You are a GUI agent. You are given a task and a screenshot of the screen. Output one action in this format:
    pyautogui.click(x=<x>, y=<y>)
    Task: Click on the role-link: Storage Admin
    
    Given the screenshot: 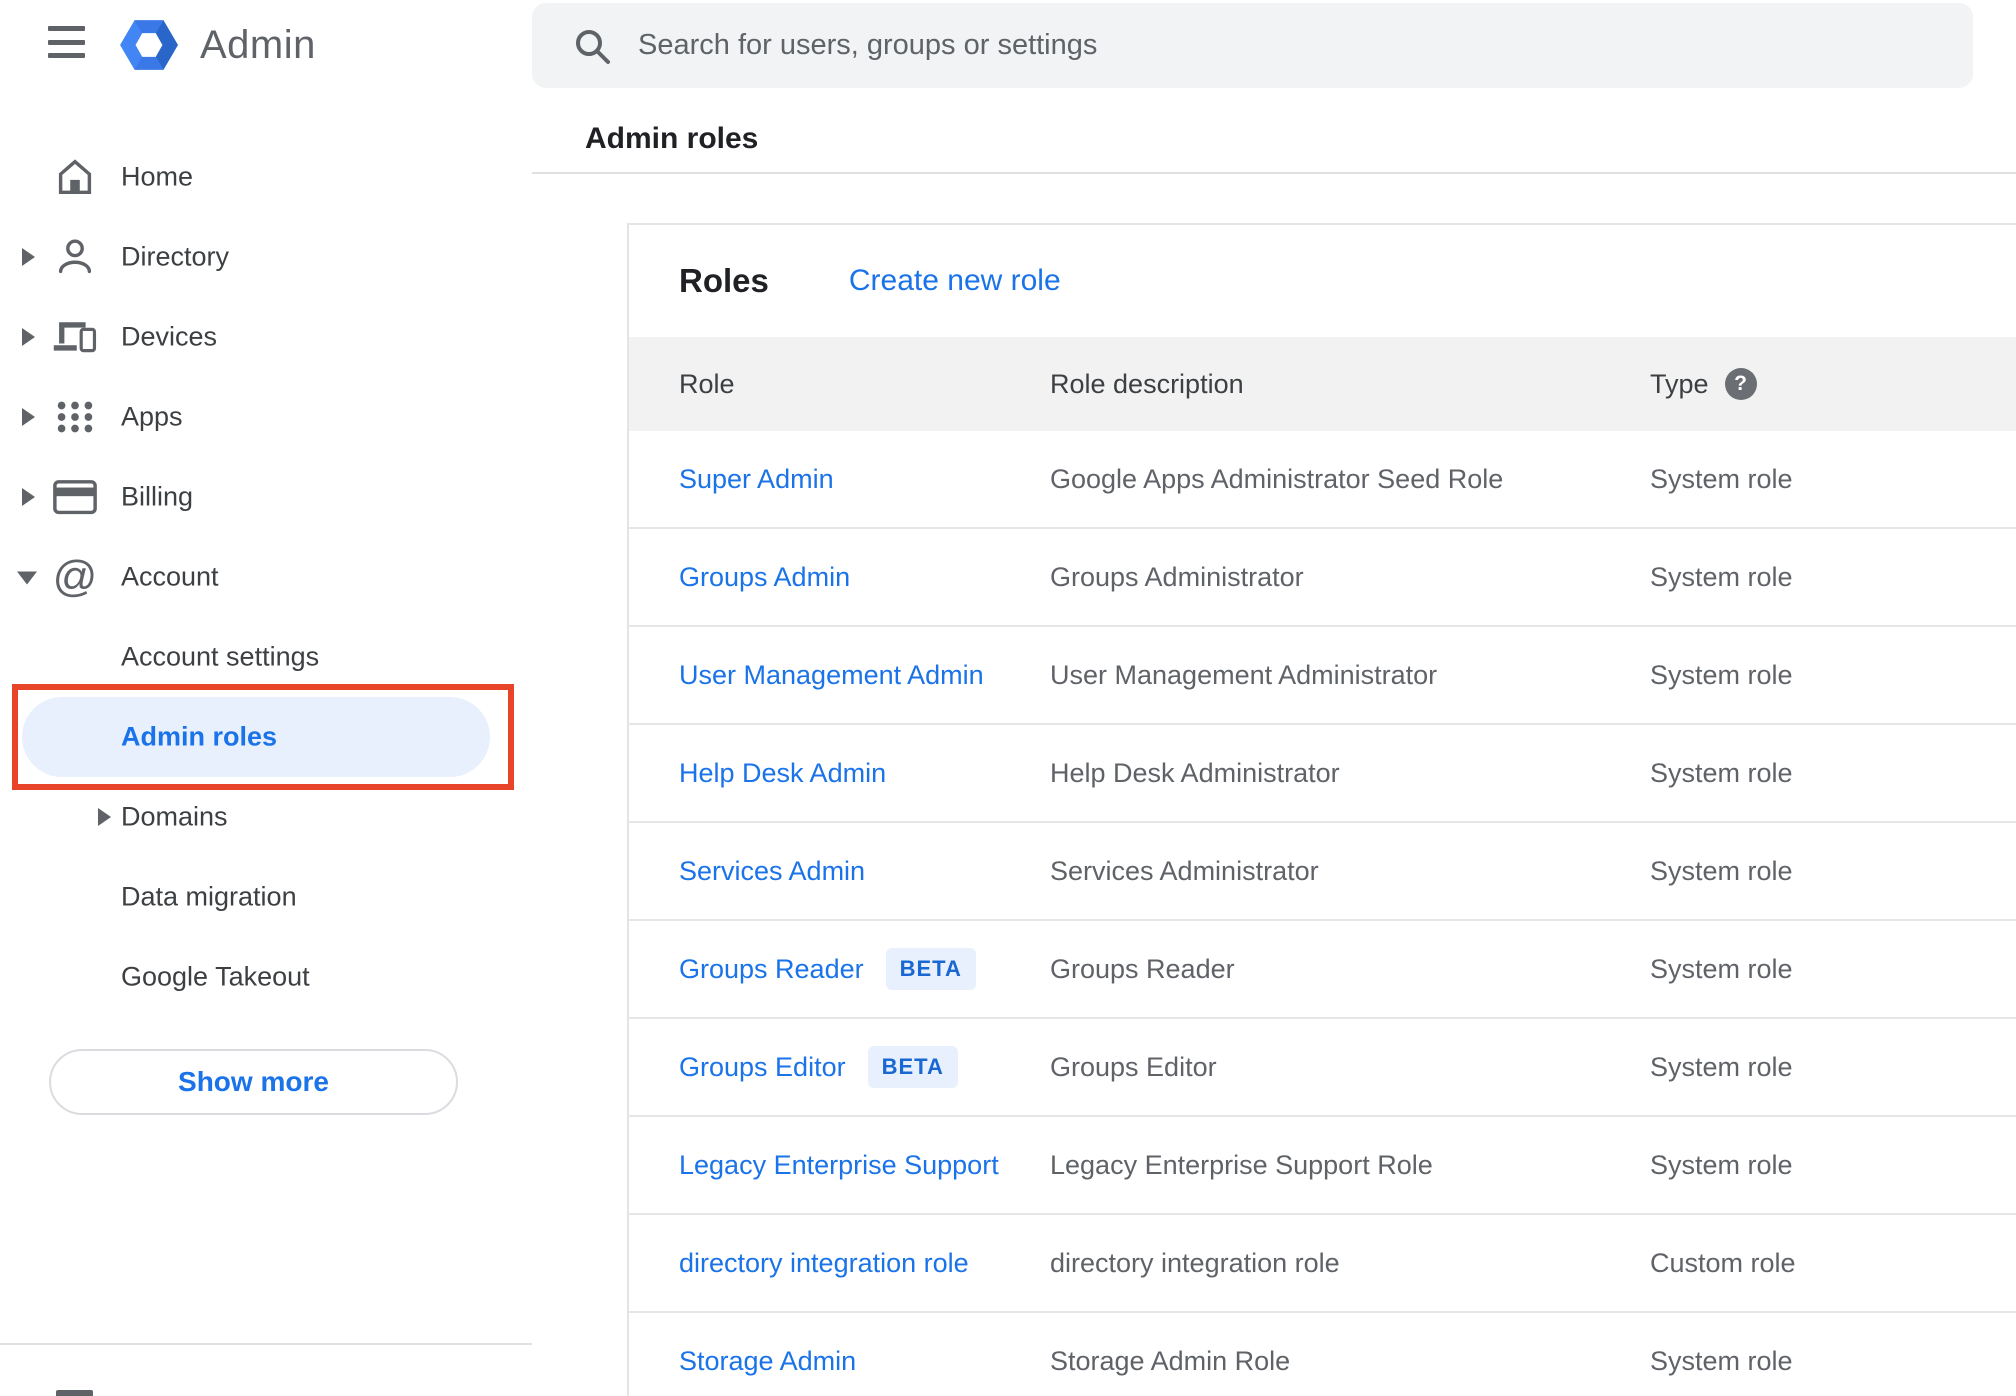 What is the action you would take?
    pyautogui.click(x=767, y=1361)
    